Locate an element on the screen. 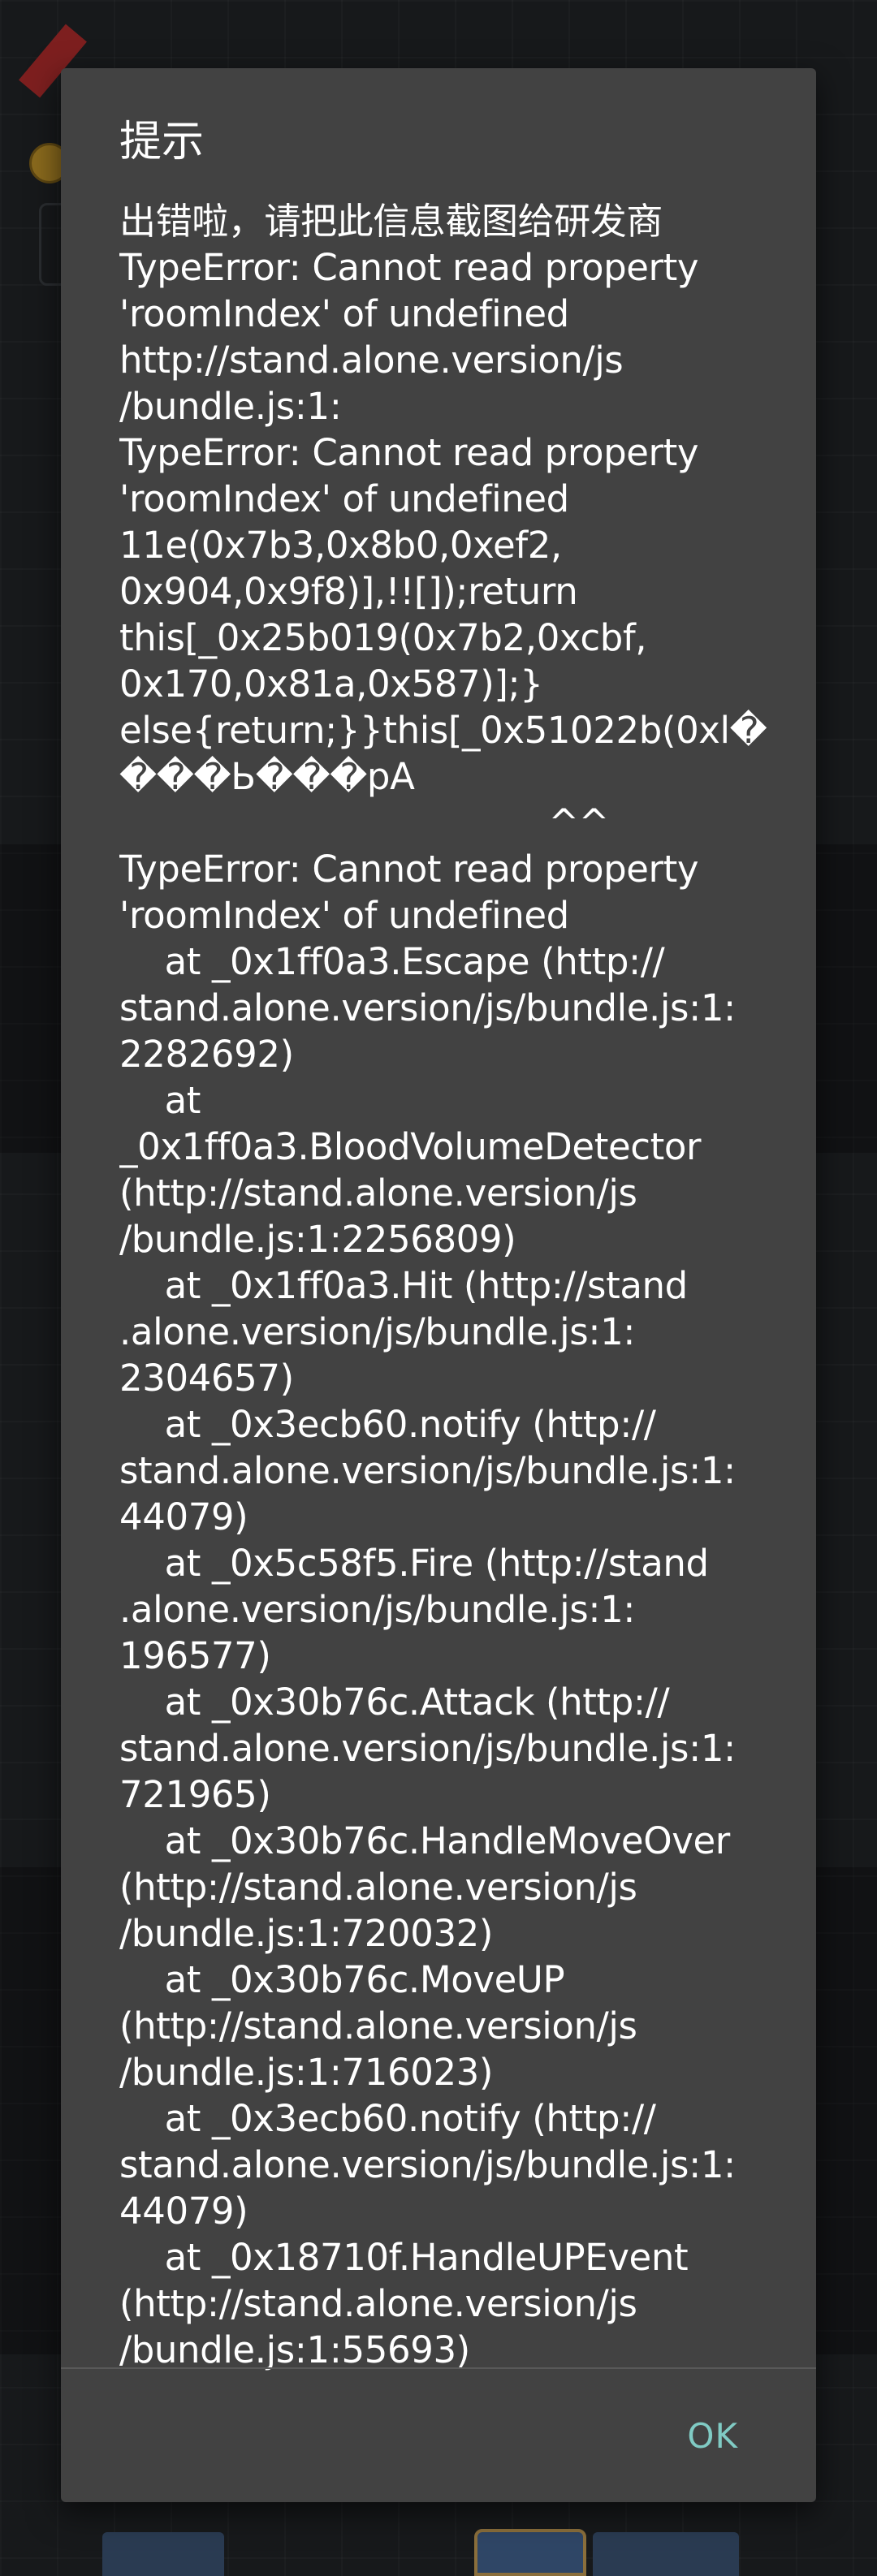 The height and width of the screenshot is (2576, 877). bottom-character-icon is located at coordinates (530, 2552).